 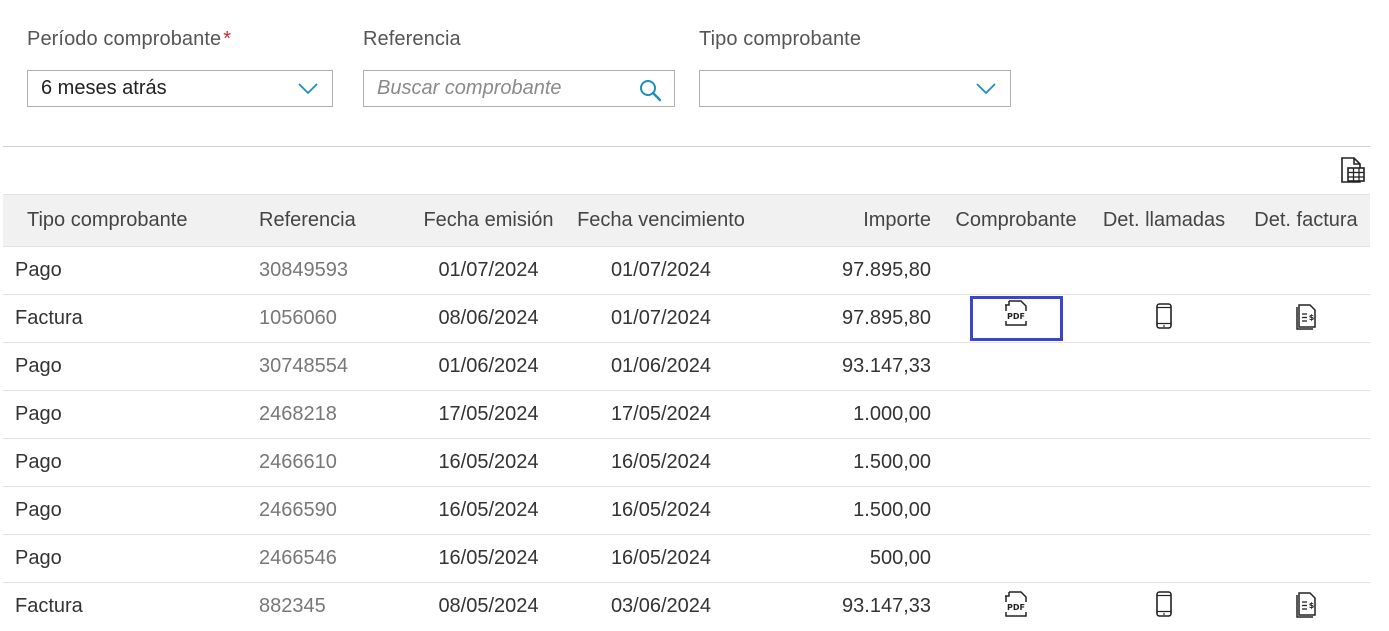 What do you see at coordinates (298, 318) in the screenshot?
I see `cell-referencia: 1056060` at bounding box center [298, 318].